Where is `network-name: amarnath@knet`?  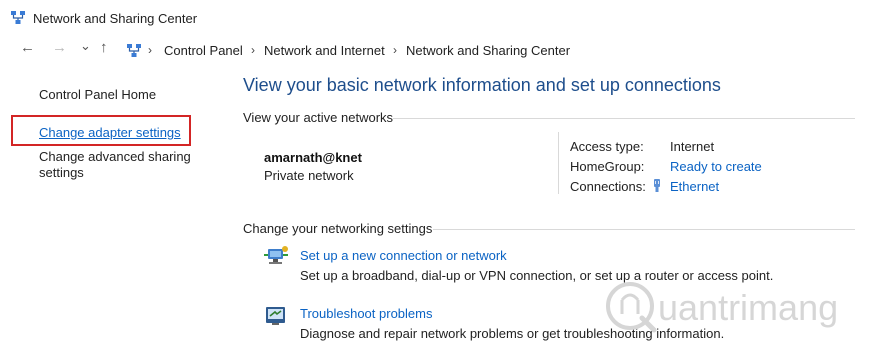 network-name: amarnath@knet is located at coordinates (313, 157).